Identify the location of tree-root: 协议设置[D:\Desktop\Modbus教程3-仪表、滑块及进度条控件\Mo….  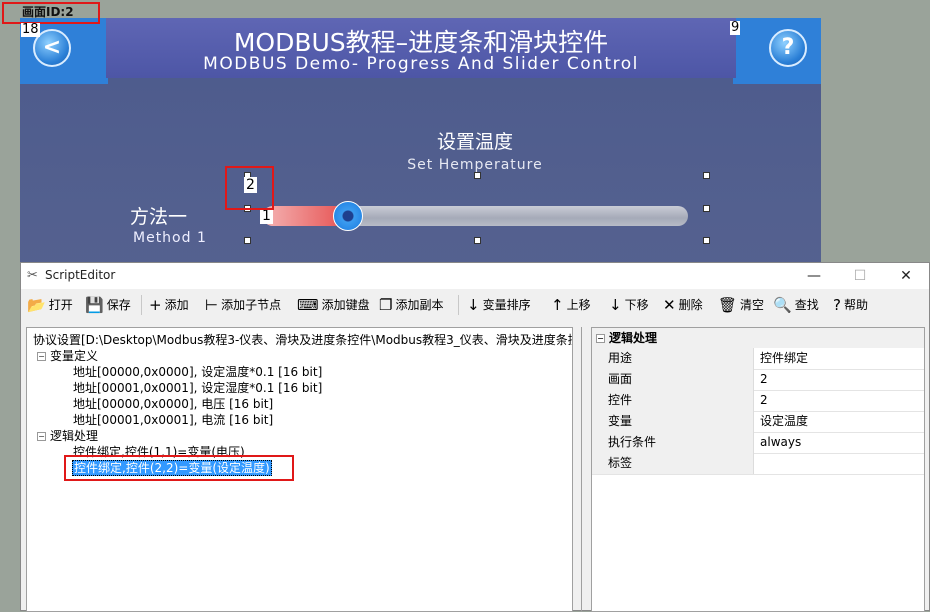
(302, 340).